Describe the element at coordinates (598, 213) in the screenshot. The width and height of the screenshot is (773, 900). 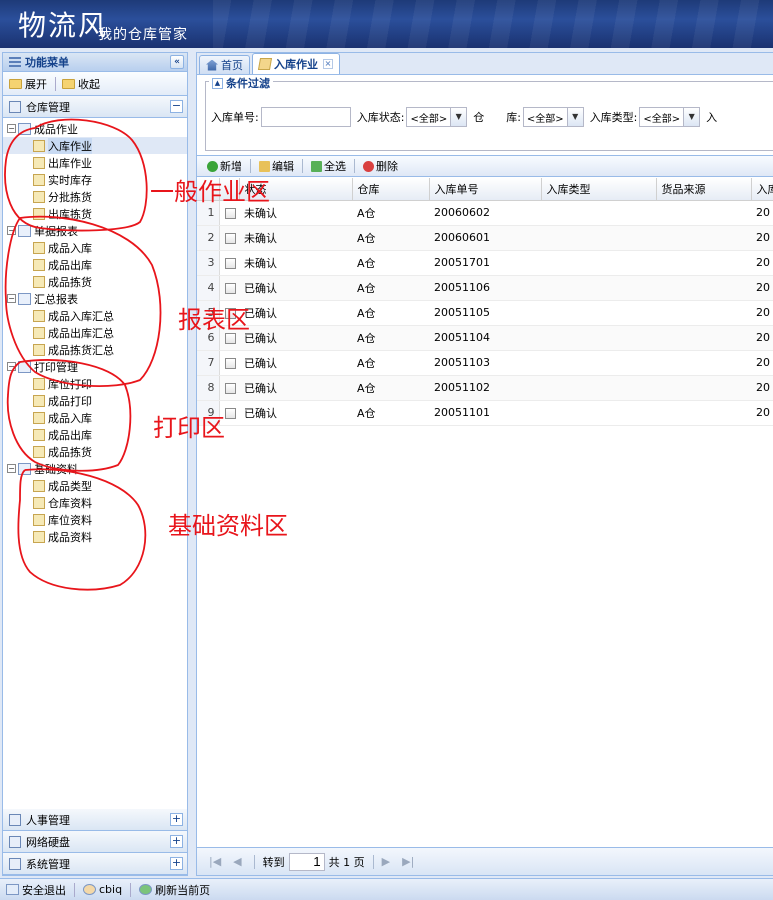
I see `cell-type` at that location.